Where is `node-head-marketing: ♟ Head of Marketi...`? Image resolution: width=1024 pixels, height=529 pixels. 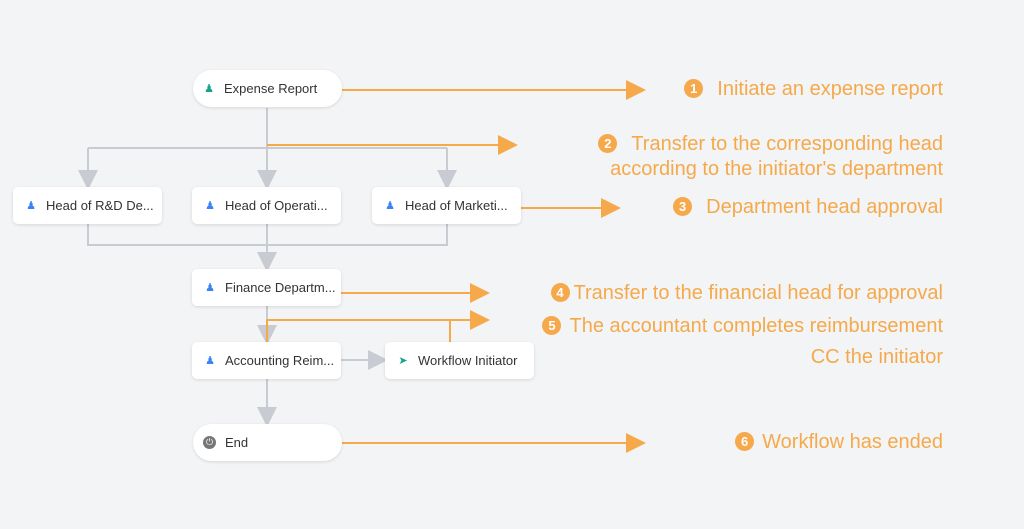
node-head-marketing: ♟ Head of Marketi... is located at coordinates (446, 205).